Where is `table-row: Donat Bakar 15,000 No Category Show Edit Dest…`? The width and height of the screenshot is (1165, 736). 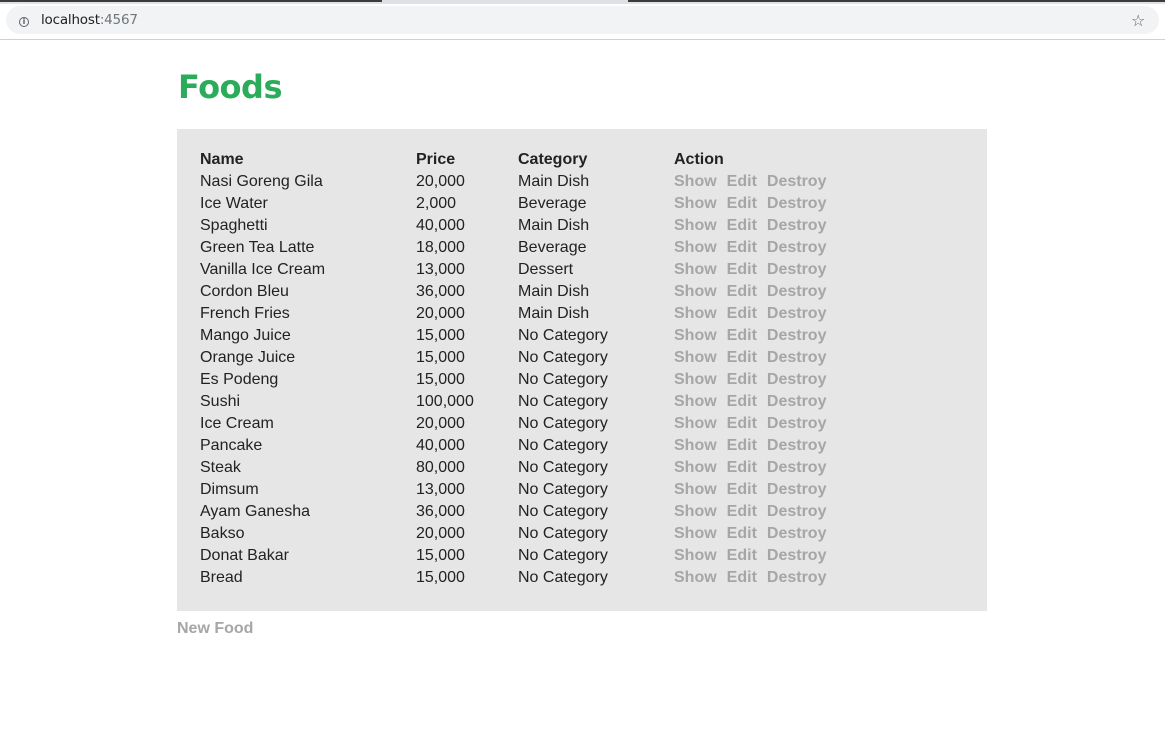
table-row: Donat Bakar 15,000 No Category Show Edit Dest… is located at coordinates (536, 556).